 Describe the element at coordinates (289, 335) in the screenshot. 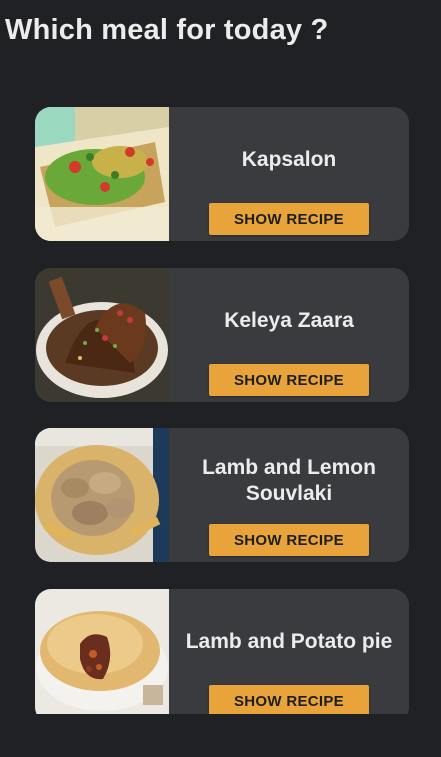

I see `meal-info: Keleya Zaara SHOW RECIPE` at that location.